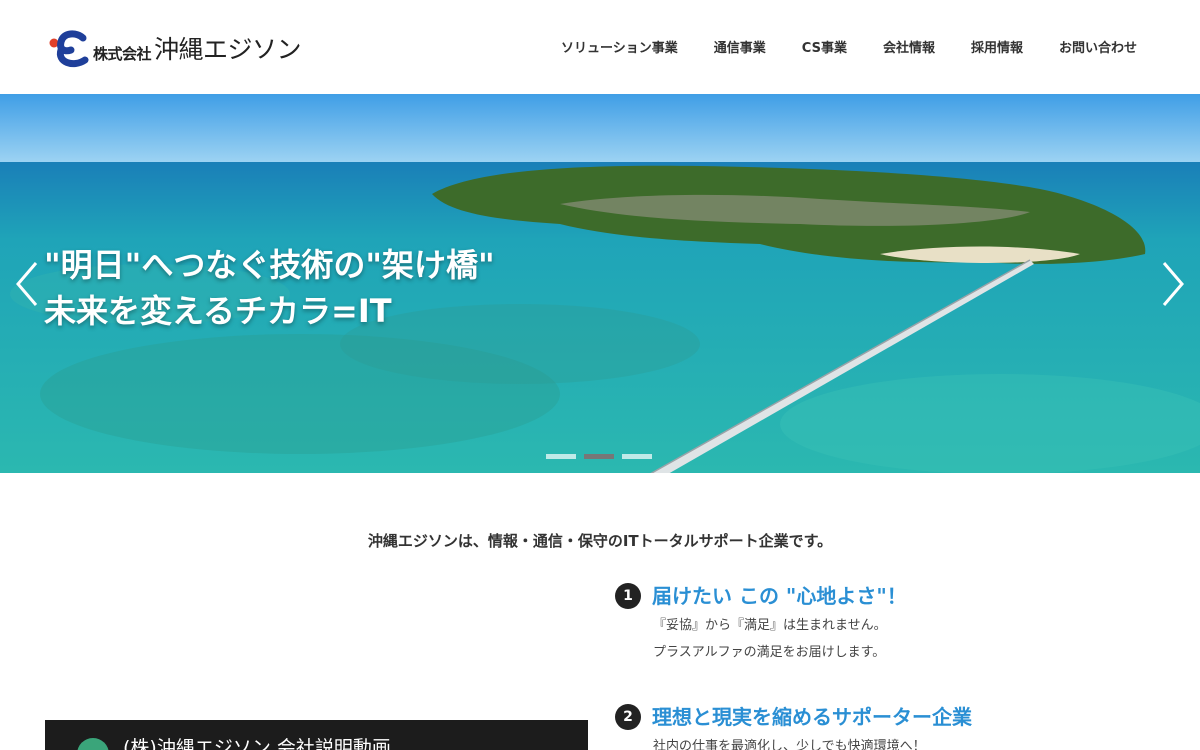  Describe the element at coordinates (228, 49) in the screenshot. I see `logo-text-main: 沖縄エジソン` at that location.